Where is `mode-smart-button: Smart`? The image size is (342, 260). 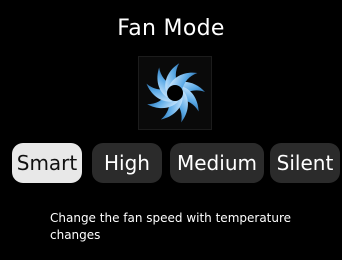 mode-smart-button: Smart is located at coordinates (47, 163).